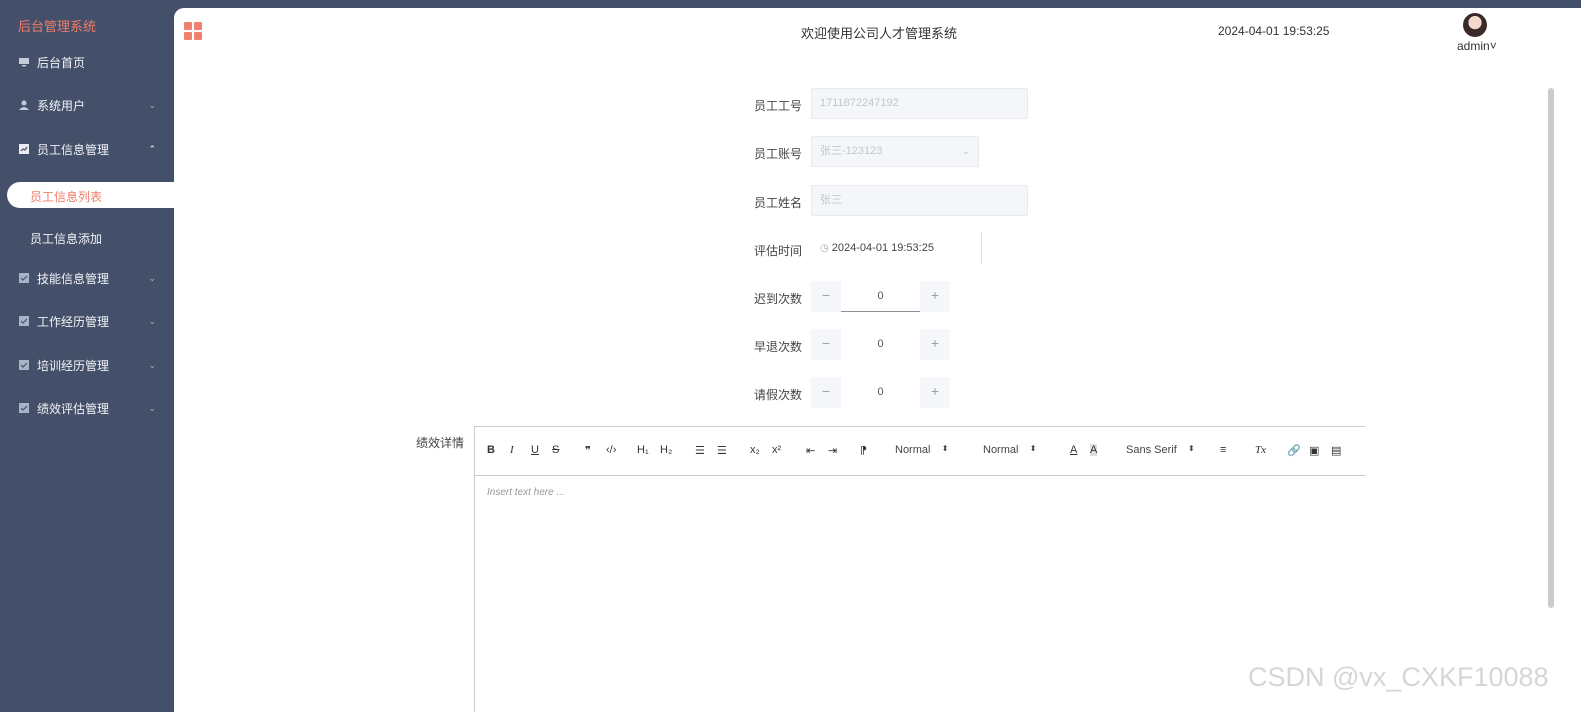 The width and height of the screenshot is (1581, 712). I want to click on background-color-button: A, so click(1094, 450).